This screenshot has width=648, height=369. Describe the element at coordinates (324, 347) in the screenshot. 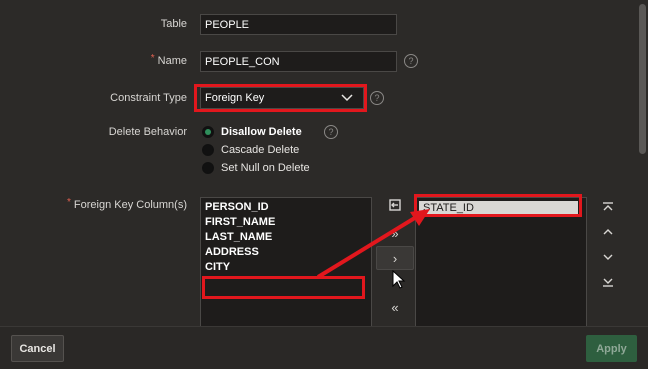

I see `dialog-footer: Cancel Apply` at that location.